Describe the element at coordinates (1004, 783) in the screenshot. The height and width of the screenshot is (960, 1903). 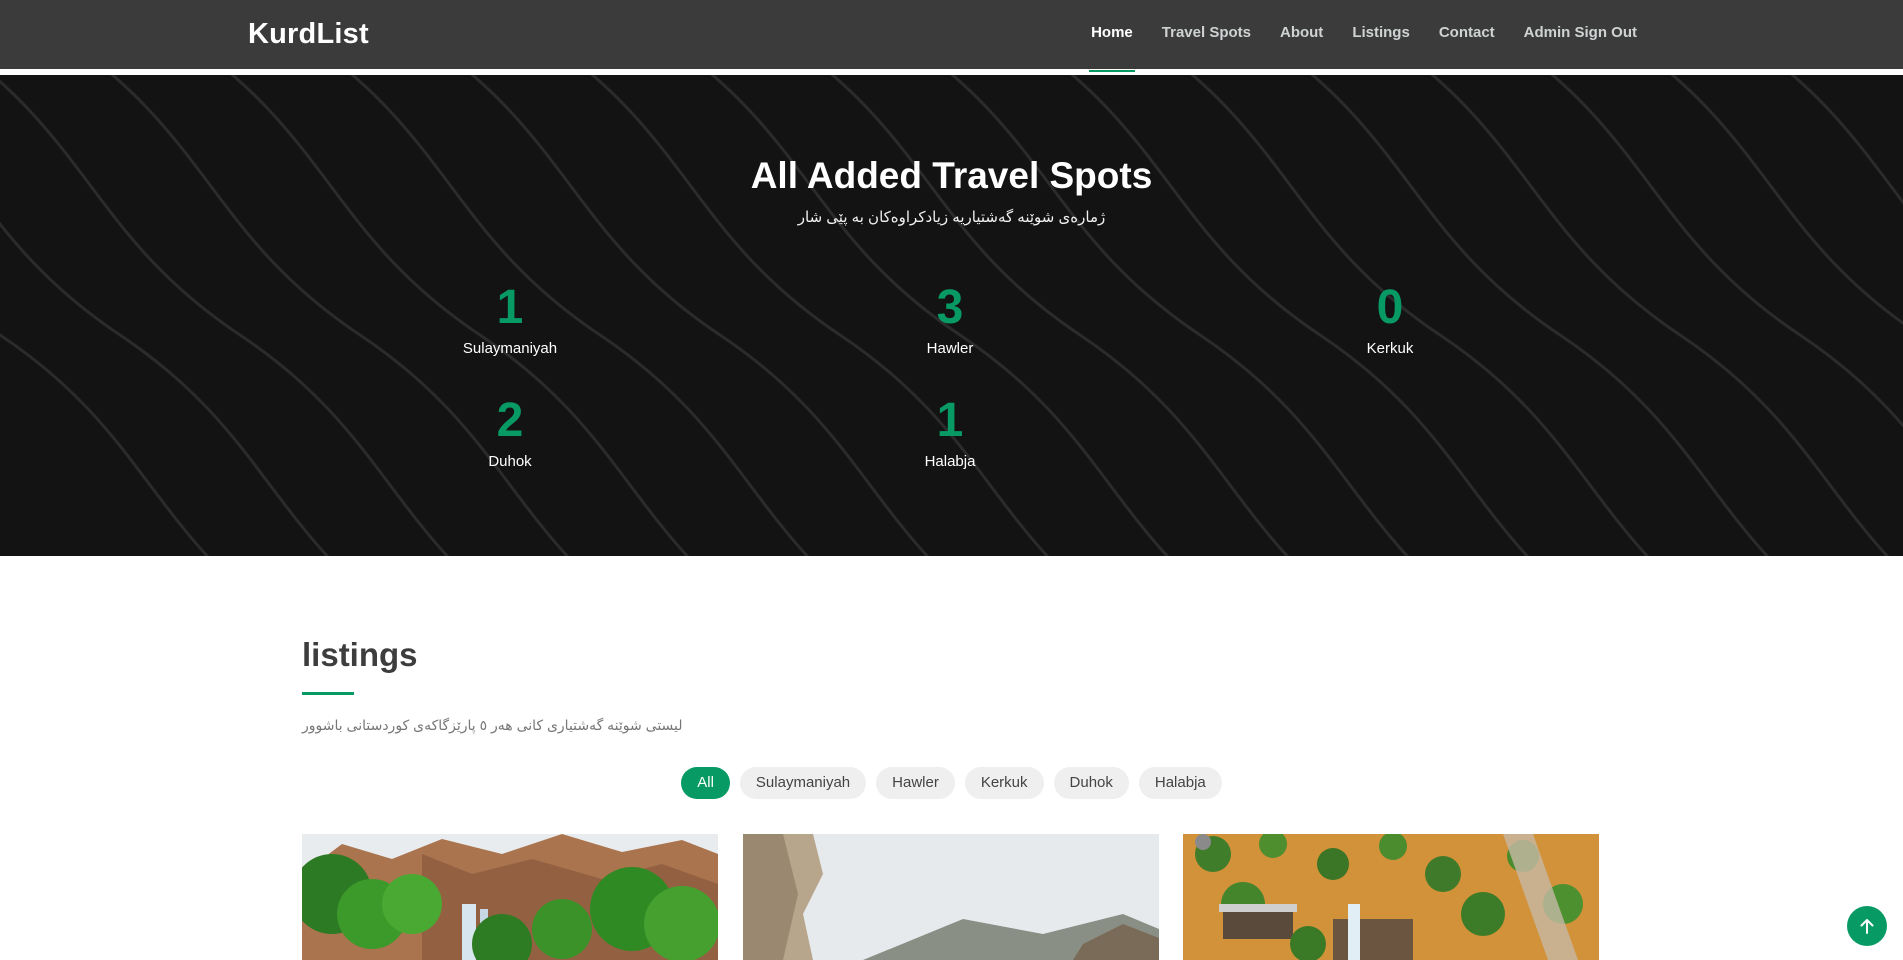
I see `filter-kerkuk: Kerkuk` at that location.